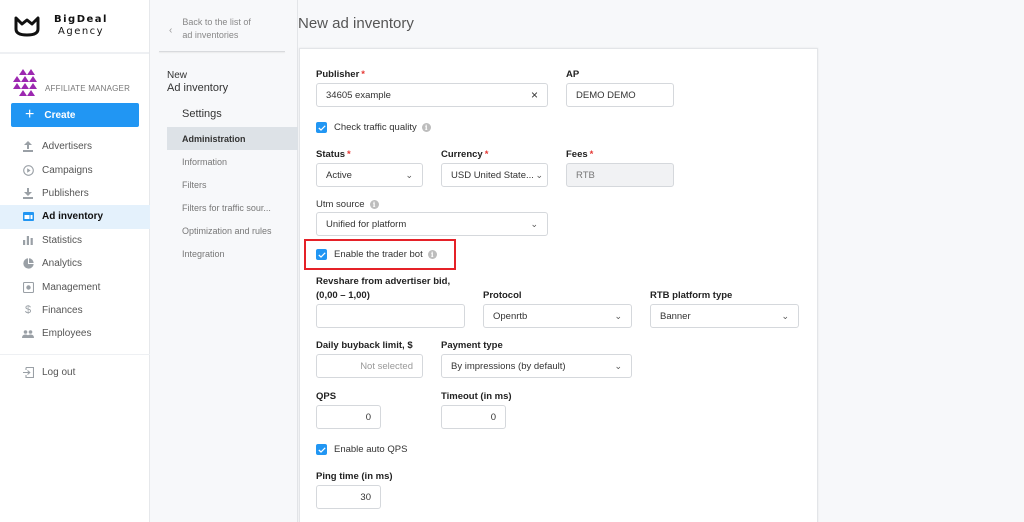  I want to click on qps-label: QPS, so click(326, 396).